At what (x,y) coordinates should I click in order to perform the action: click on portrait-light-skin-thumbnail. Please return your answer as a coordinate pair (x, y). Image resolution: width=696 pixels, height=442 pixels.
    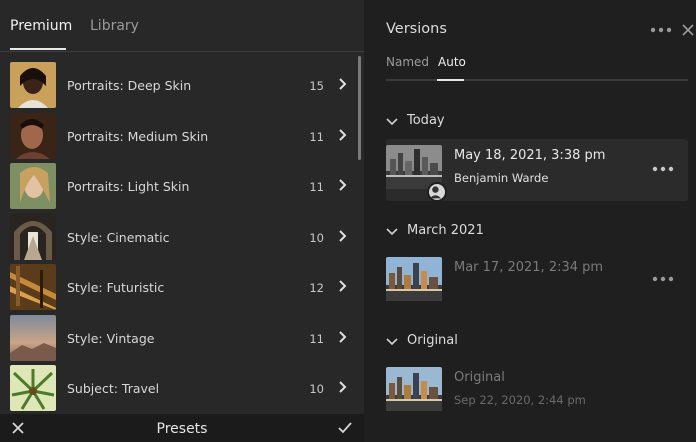
    Looking at the image, I should click on (33, 186).